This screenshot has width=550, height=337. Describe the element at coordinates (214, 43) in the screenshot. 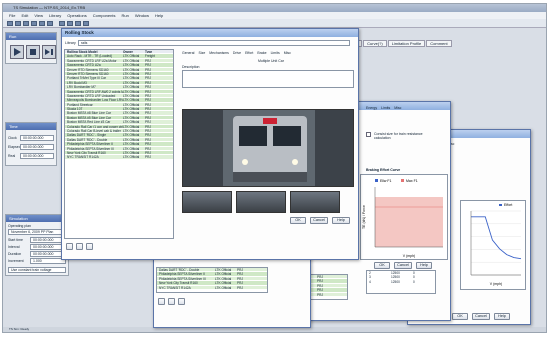

I see `library-select: rails` at that location.